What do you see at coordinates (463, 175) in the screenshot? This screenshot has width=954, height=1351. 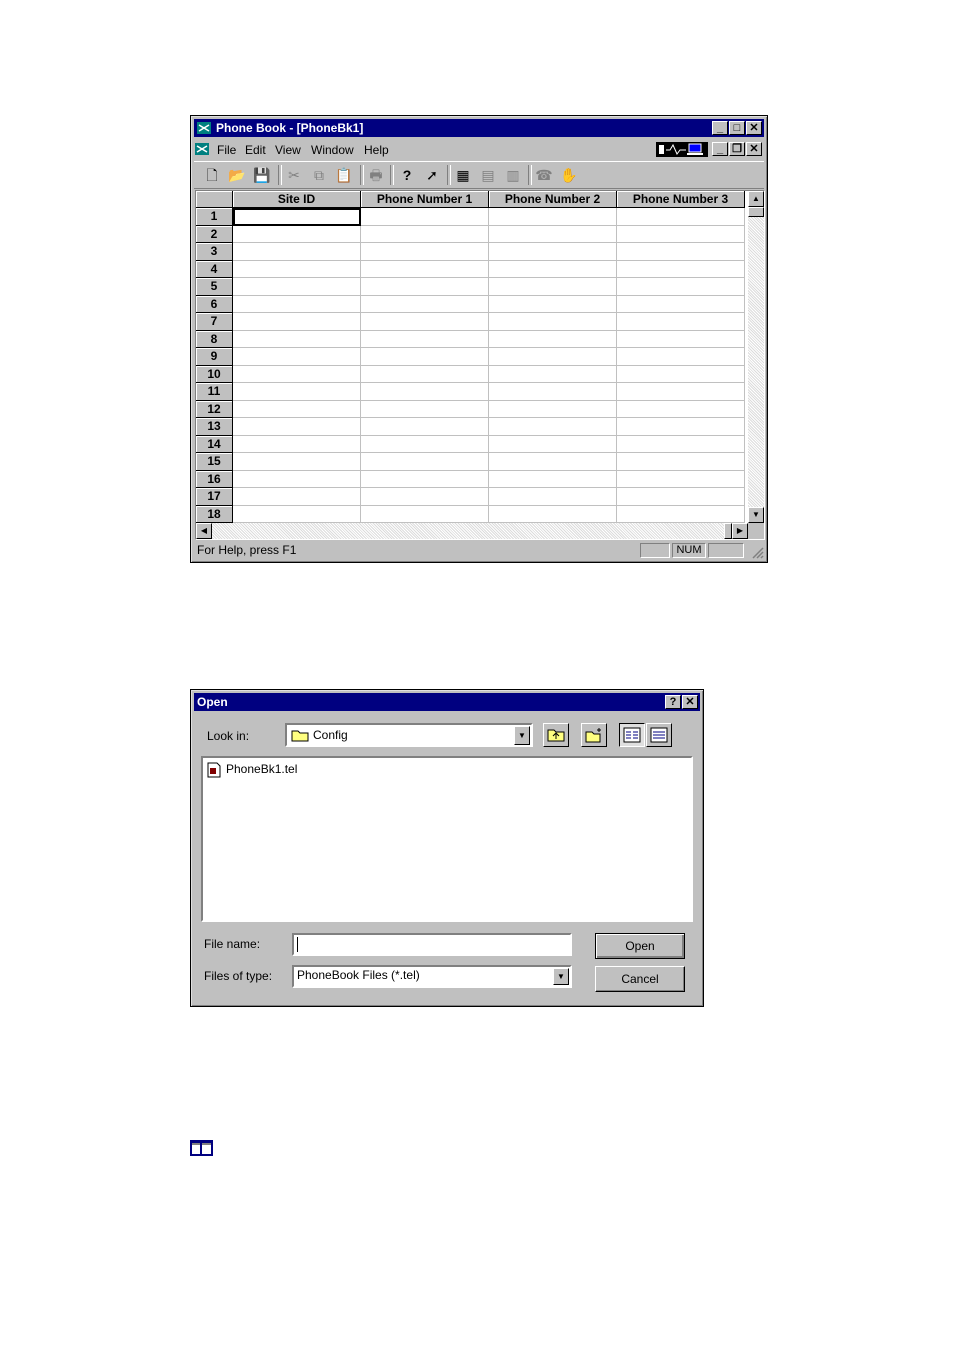 I see `grid-icon: ▦` at bounding box center [463, 175].